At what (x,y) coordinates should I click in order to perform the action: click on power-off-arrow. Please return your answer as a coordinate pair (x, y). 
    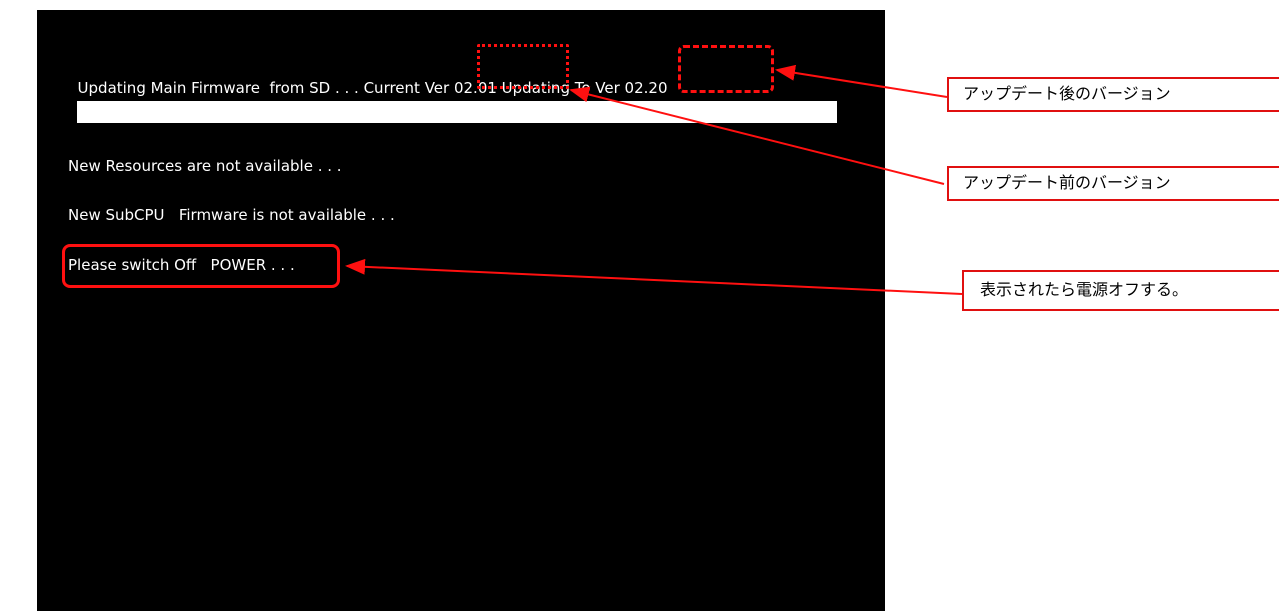
    Looking at the image, I should click on (654, 276).